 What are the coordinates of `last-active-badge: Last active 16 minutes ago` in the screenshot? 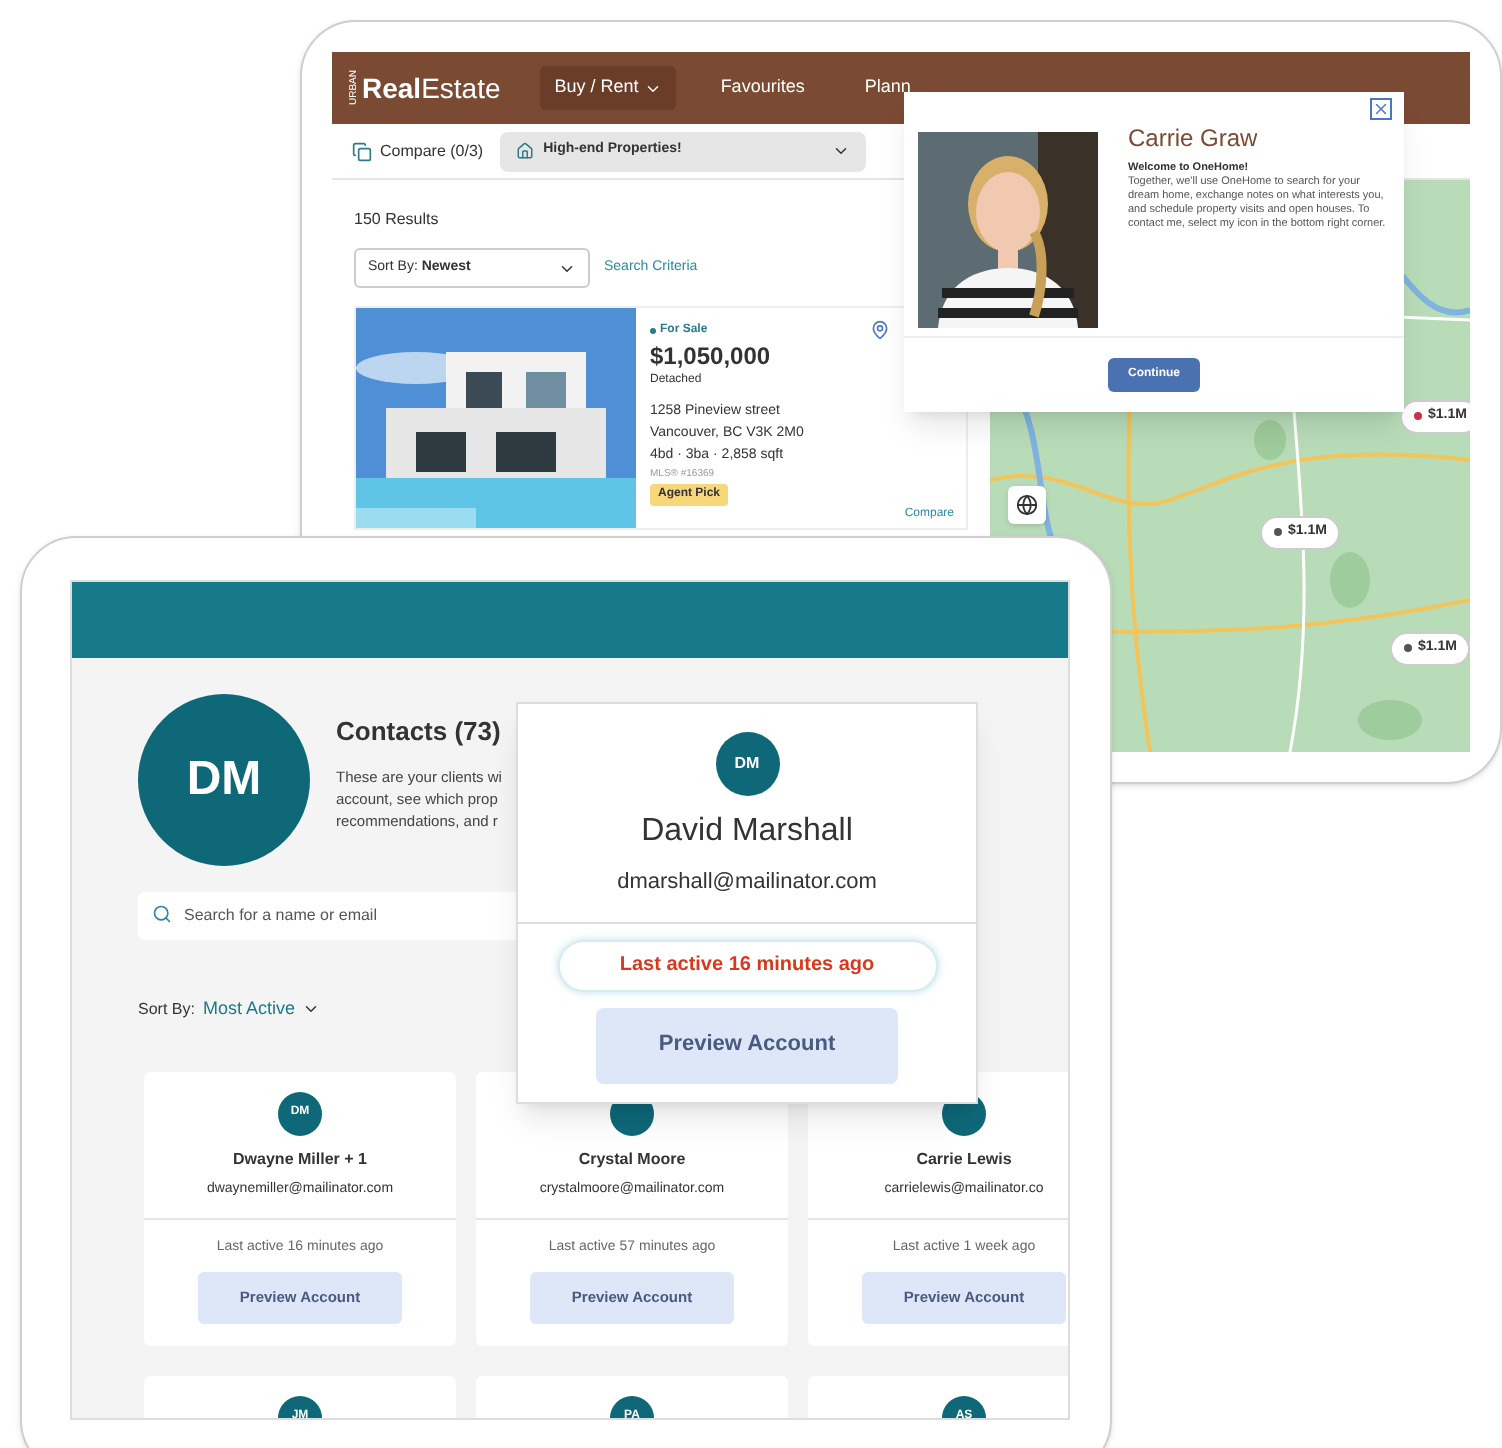 It's located at (747, 965).